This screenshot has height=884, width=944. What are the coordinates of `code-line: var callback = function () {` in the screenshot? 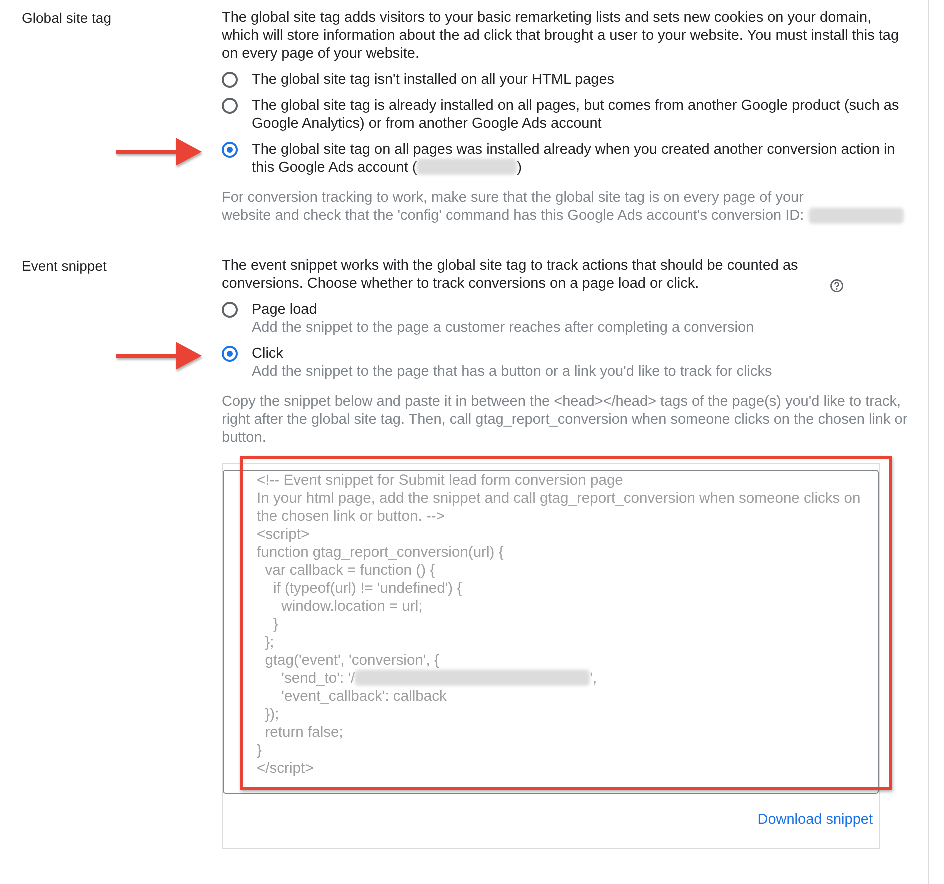 It's located at (350, 571).